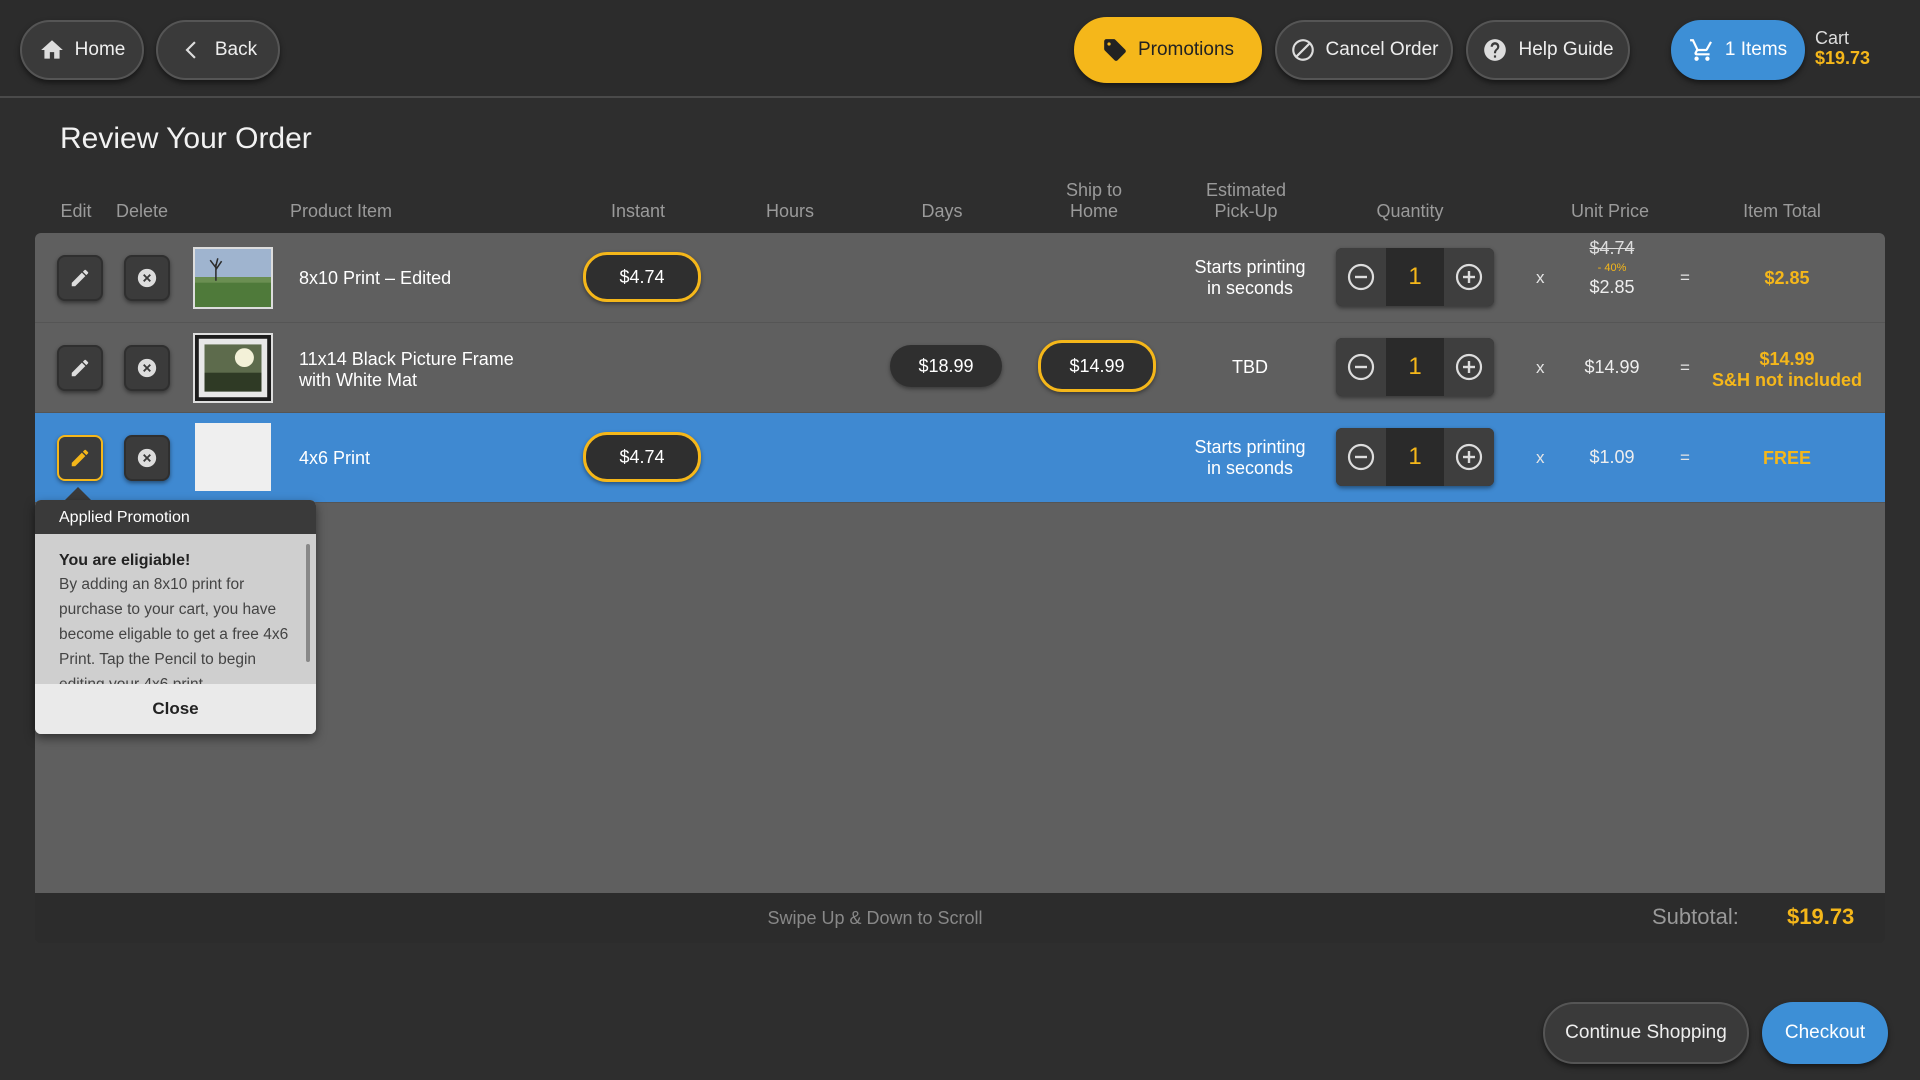 Image resolution: width=1920 pixels, height=1080 pixels. What do you see at coordinates (789, 211) in the screenshot?
I see `col-hours: Hours` at bounding box center [789, 211].